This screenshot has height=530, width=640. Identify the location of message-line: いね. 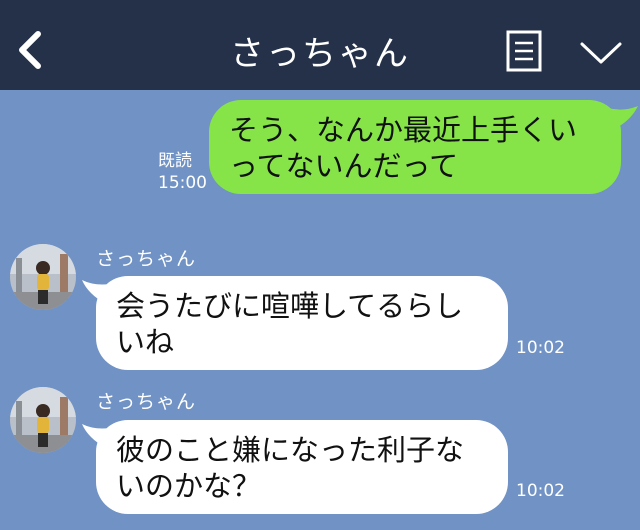
(145, 342).